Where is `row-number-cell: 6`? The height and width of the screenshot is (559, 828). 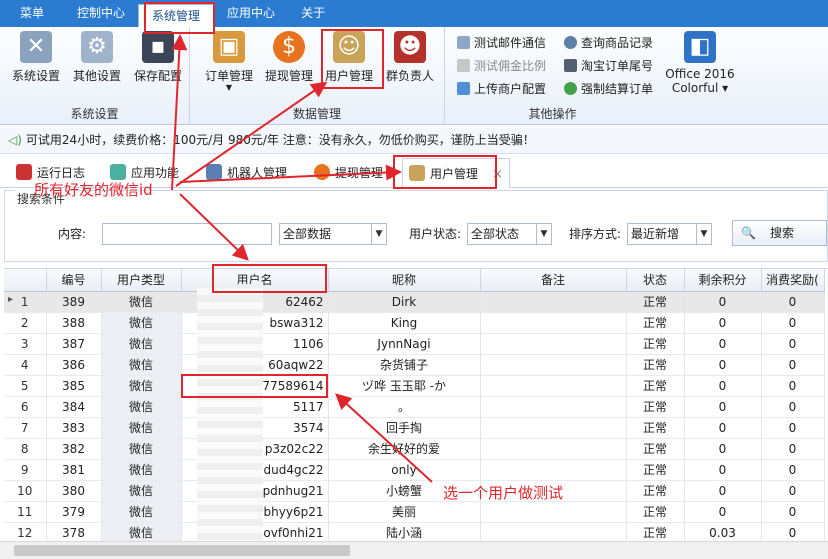
row-number-cell: 6 is located at coordinates (25, 407).